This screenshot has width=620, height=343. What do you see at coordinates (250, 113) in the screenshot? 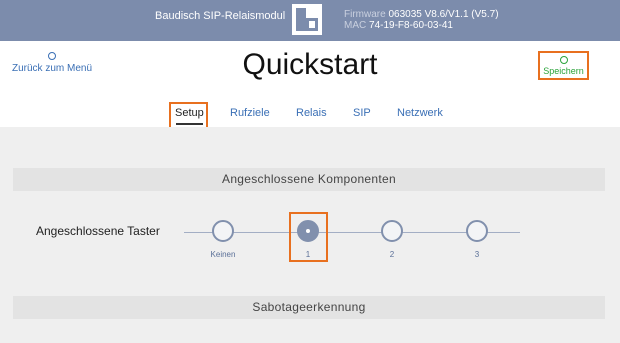
I see `tab-rufziele: Rufziele` at bounding box center [250, 113].